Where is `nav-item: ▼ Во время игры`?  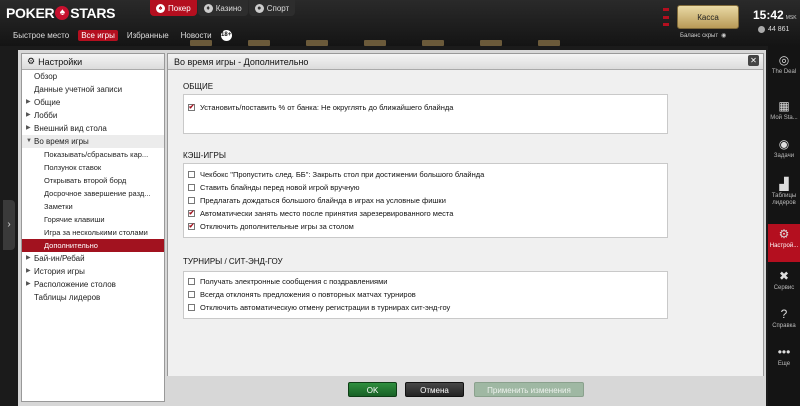 nav-item: ▼ Во время игры is located at coordinates (93, 141).